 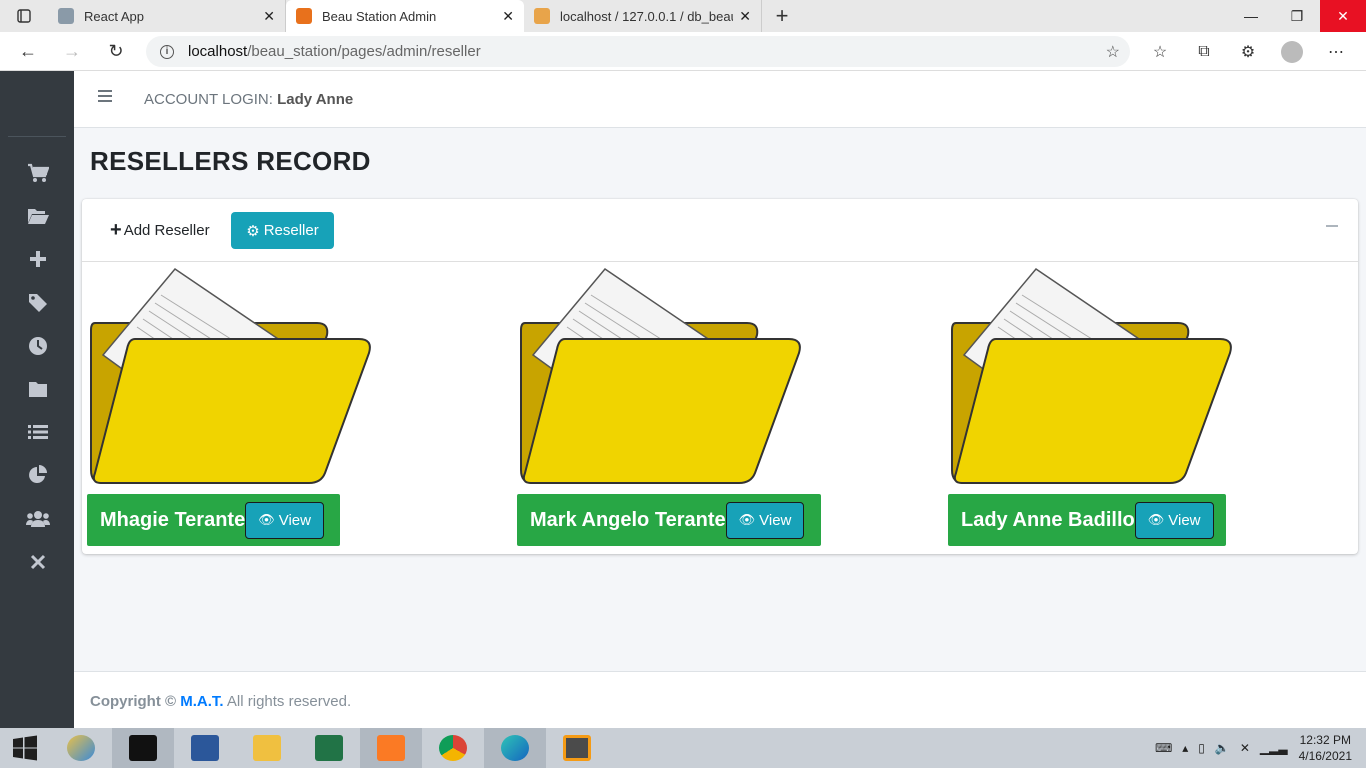 What do you see at coordinates (38, 562) in the screenshot?
I see `close-icon` at bounding box center [38, 562].